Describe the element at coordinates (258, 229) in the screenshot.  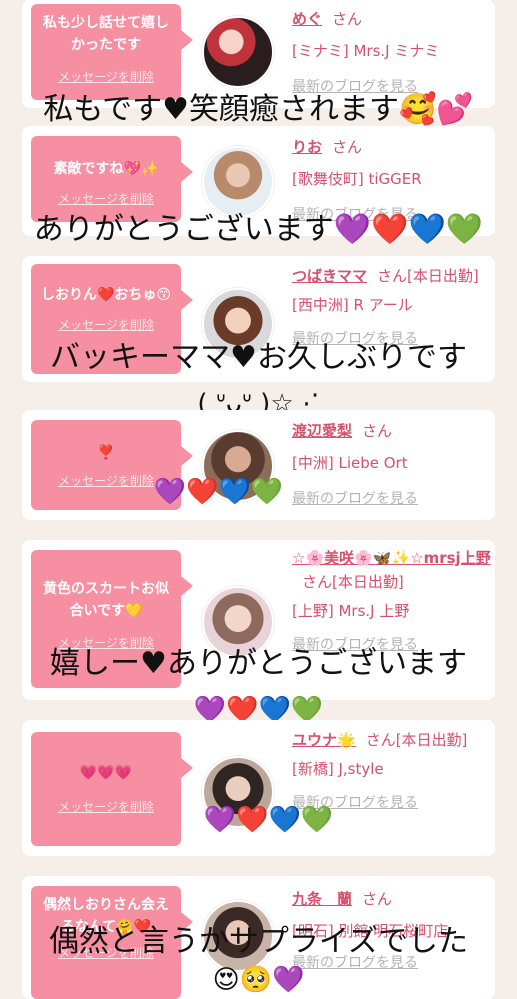
I see `reply-overlay: ありがとうございます💜❤️💙💚` at that location.